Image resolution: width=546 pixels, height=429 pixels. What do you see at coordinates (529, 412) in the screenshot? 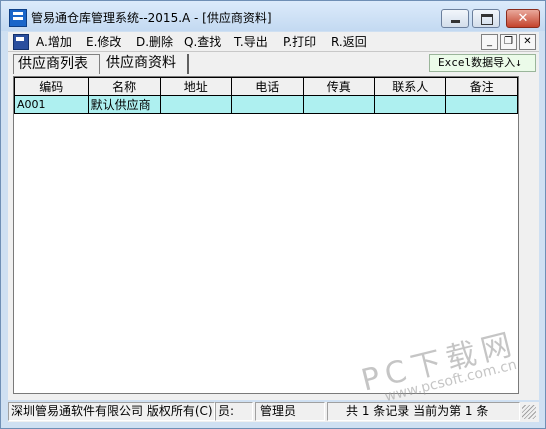
I see `resize-grip-icon` at bounding box center [529, 412].